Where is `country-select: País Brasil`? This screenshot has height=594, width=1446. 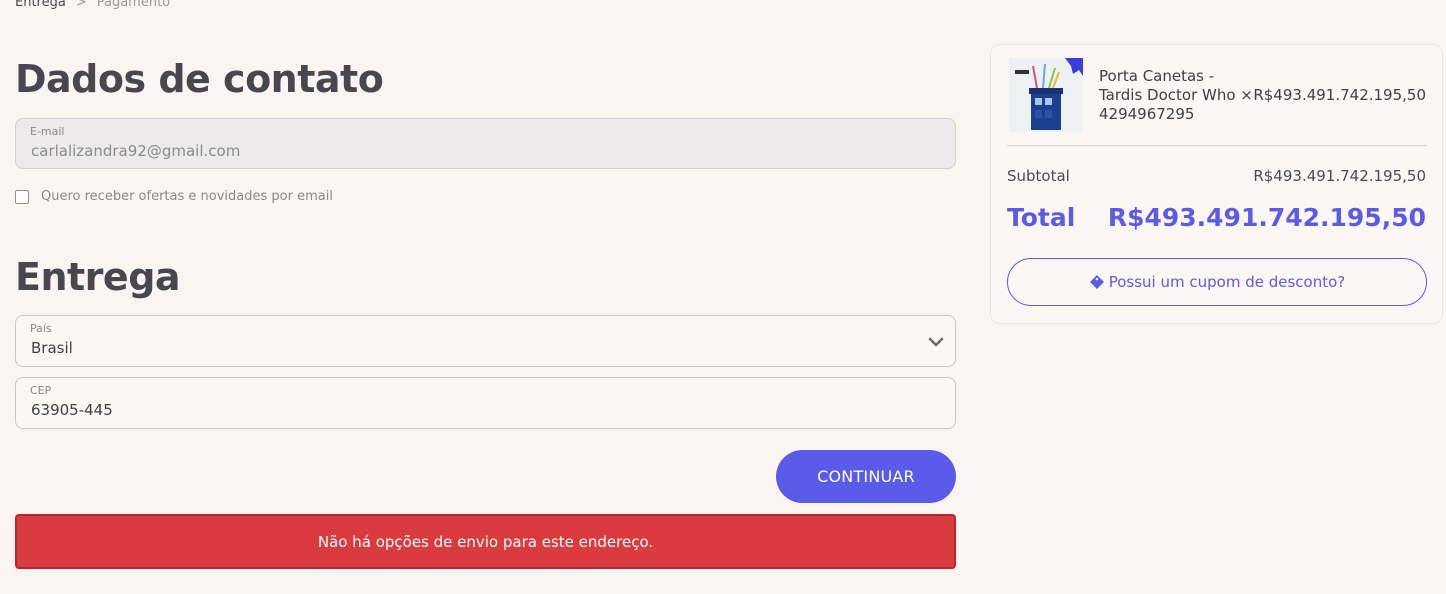
country-select: País Brasil is located at coordinates (485, 341).